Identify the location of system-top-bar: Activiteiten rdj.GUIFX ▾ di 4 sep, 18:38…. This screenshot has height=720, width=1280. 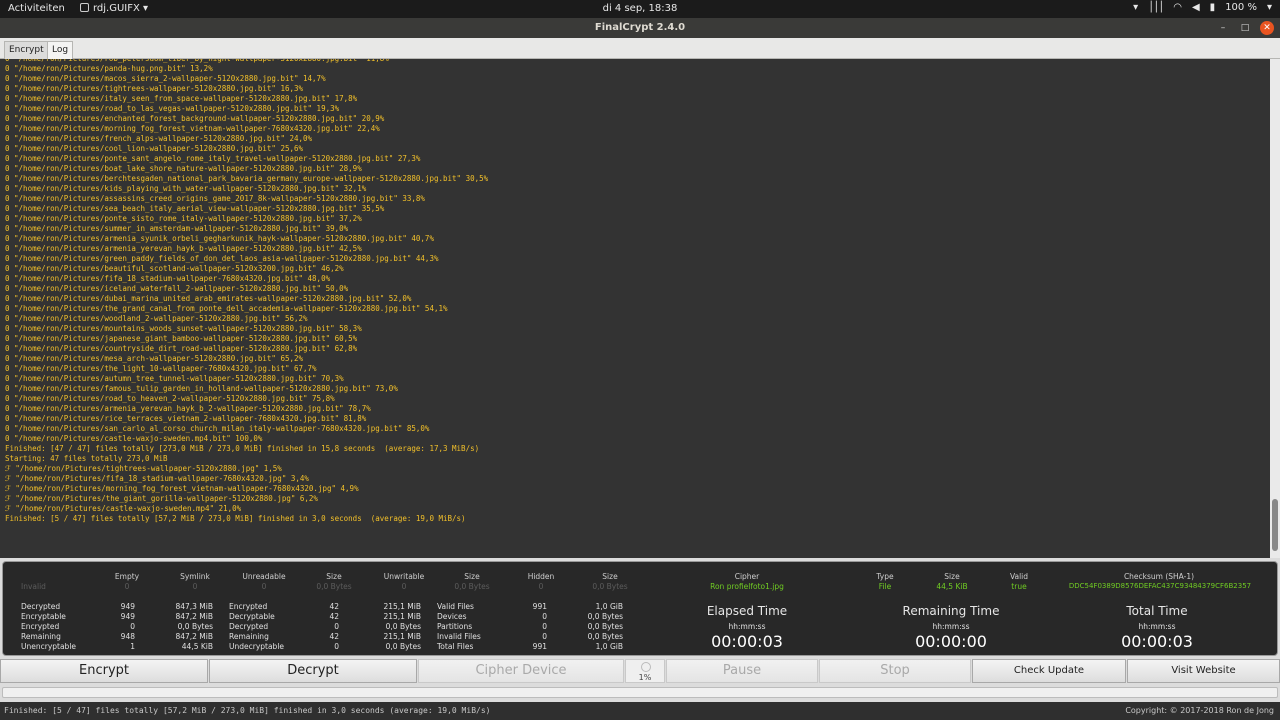
(640, 9).